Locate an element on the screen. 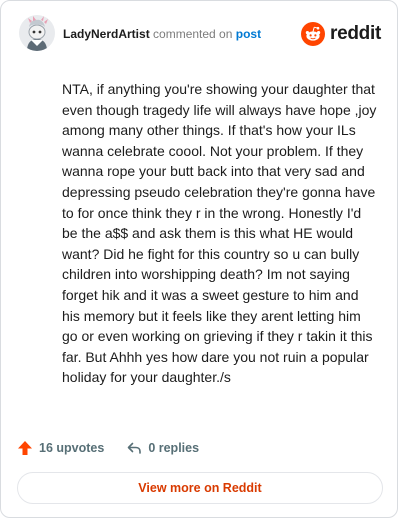  post-link: post is located at coordinates (248, 34).